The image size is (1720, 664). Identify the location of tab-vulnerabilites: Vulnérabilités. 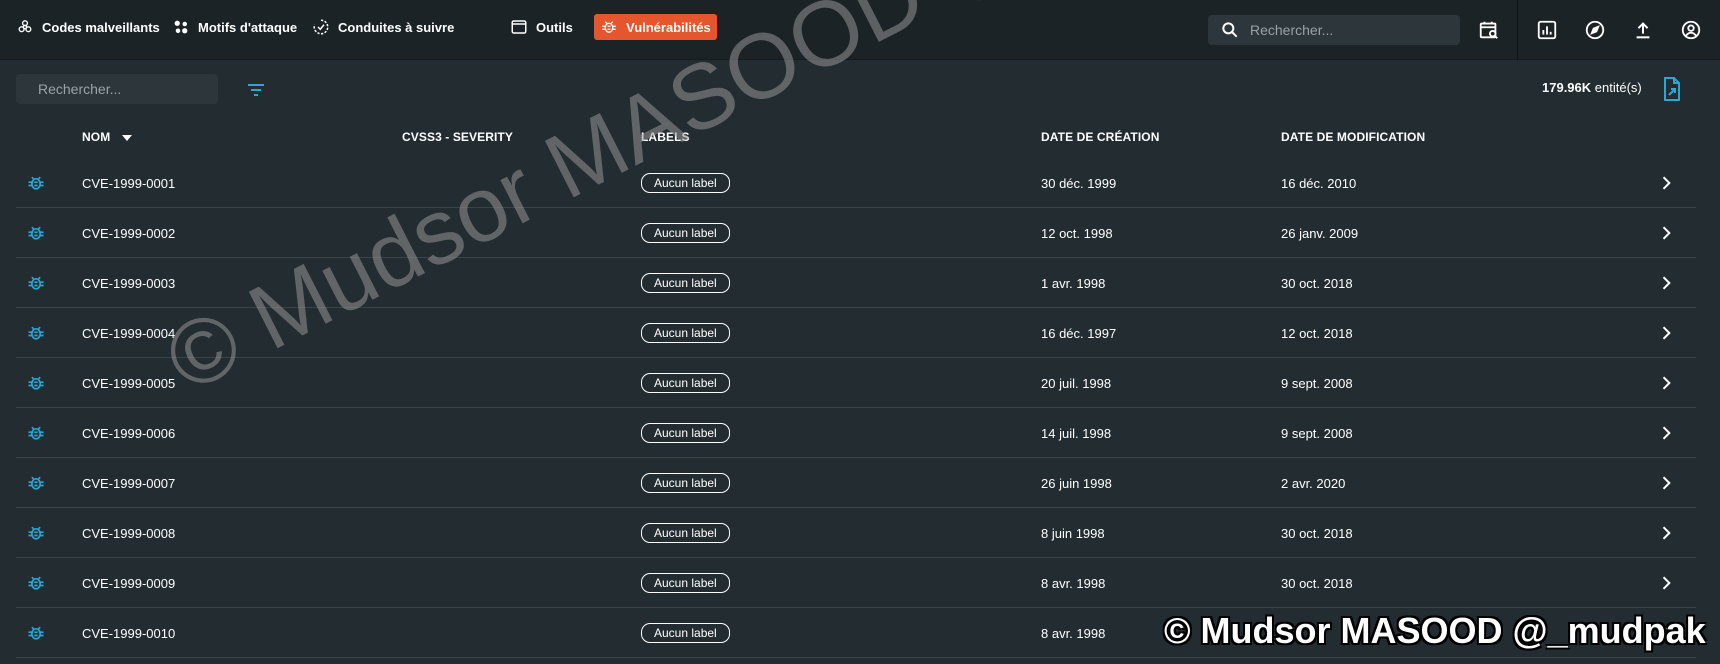
(655, 27).